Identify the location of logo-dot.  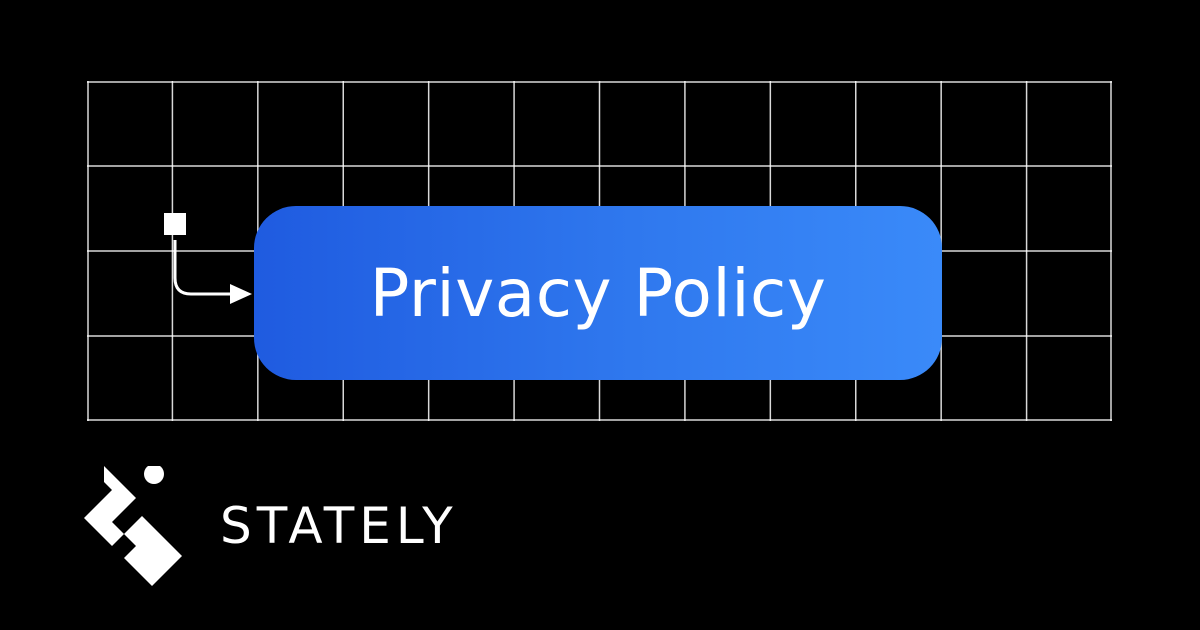
(154, 475).